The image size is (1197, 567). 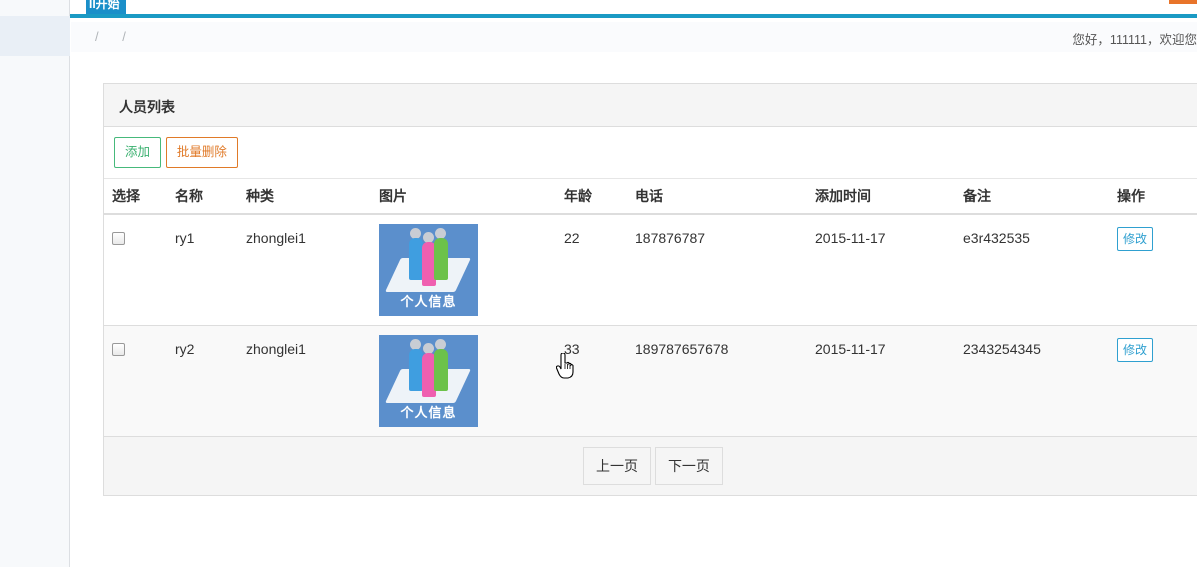 What do you see at coordinates (35, 283) in the screenshot?
I see `left-sidebar` at bounding box center [35, 283].